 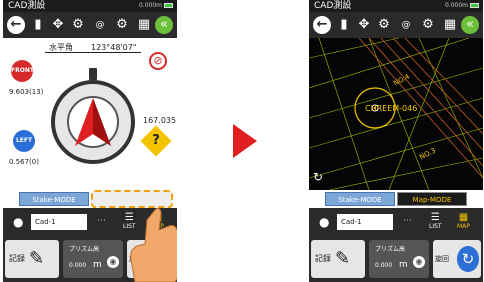 I want to click on list-label: LIST, so click(x=435, y=226).